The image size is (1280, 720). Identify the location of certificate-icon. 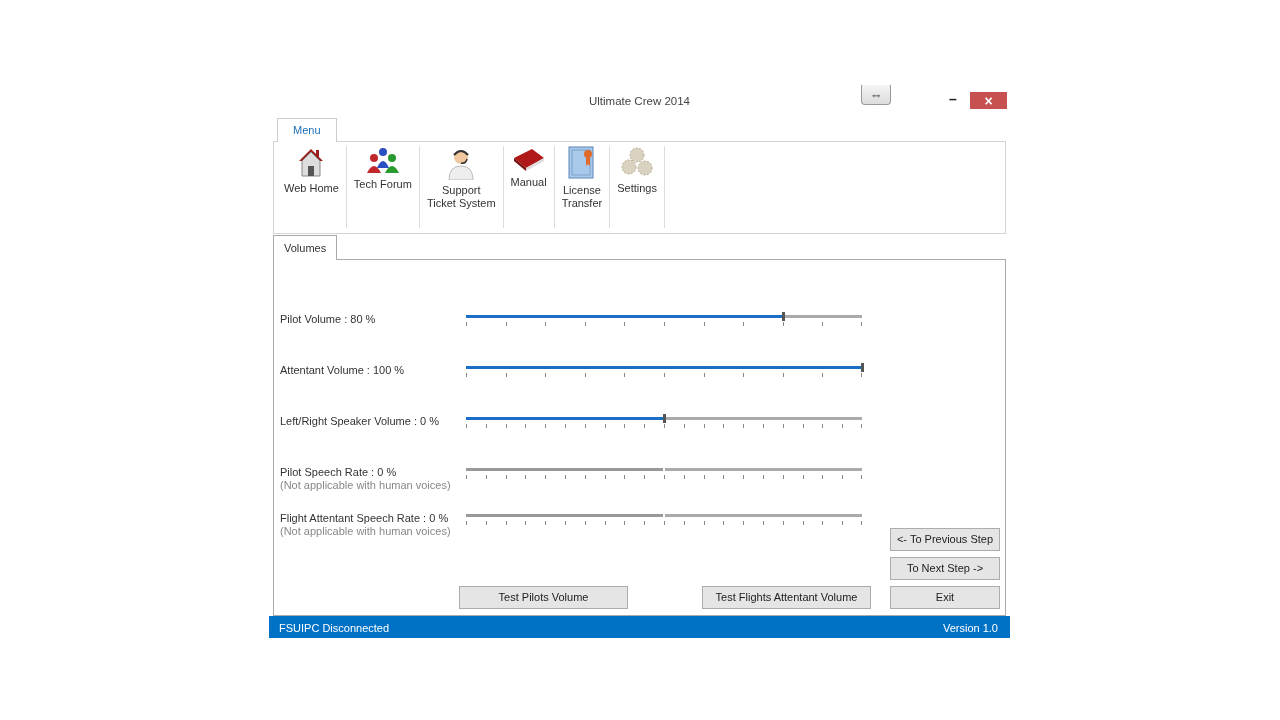
(581, 162).